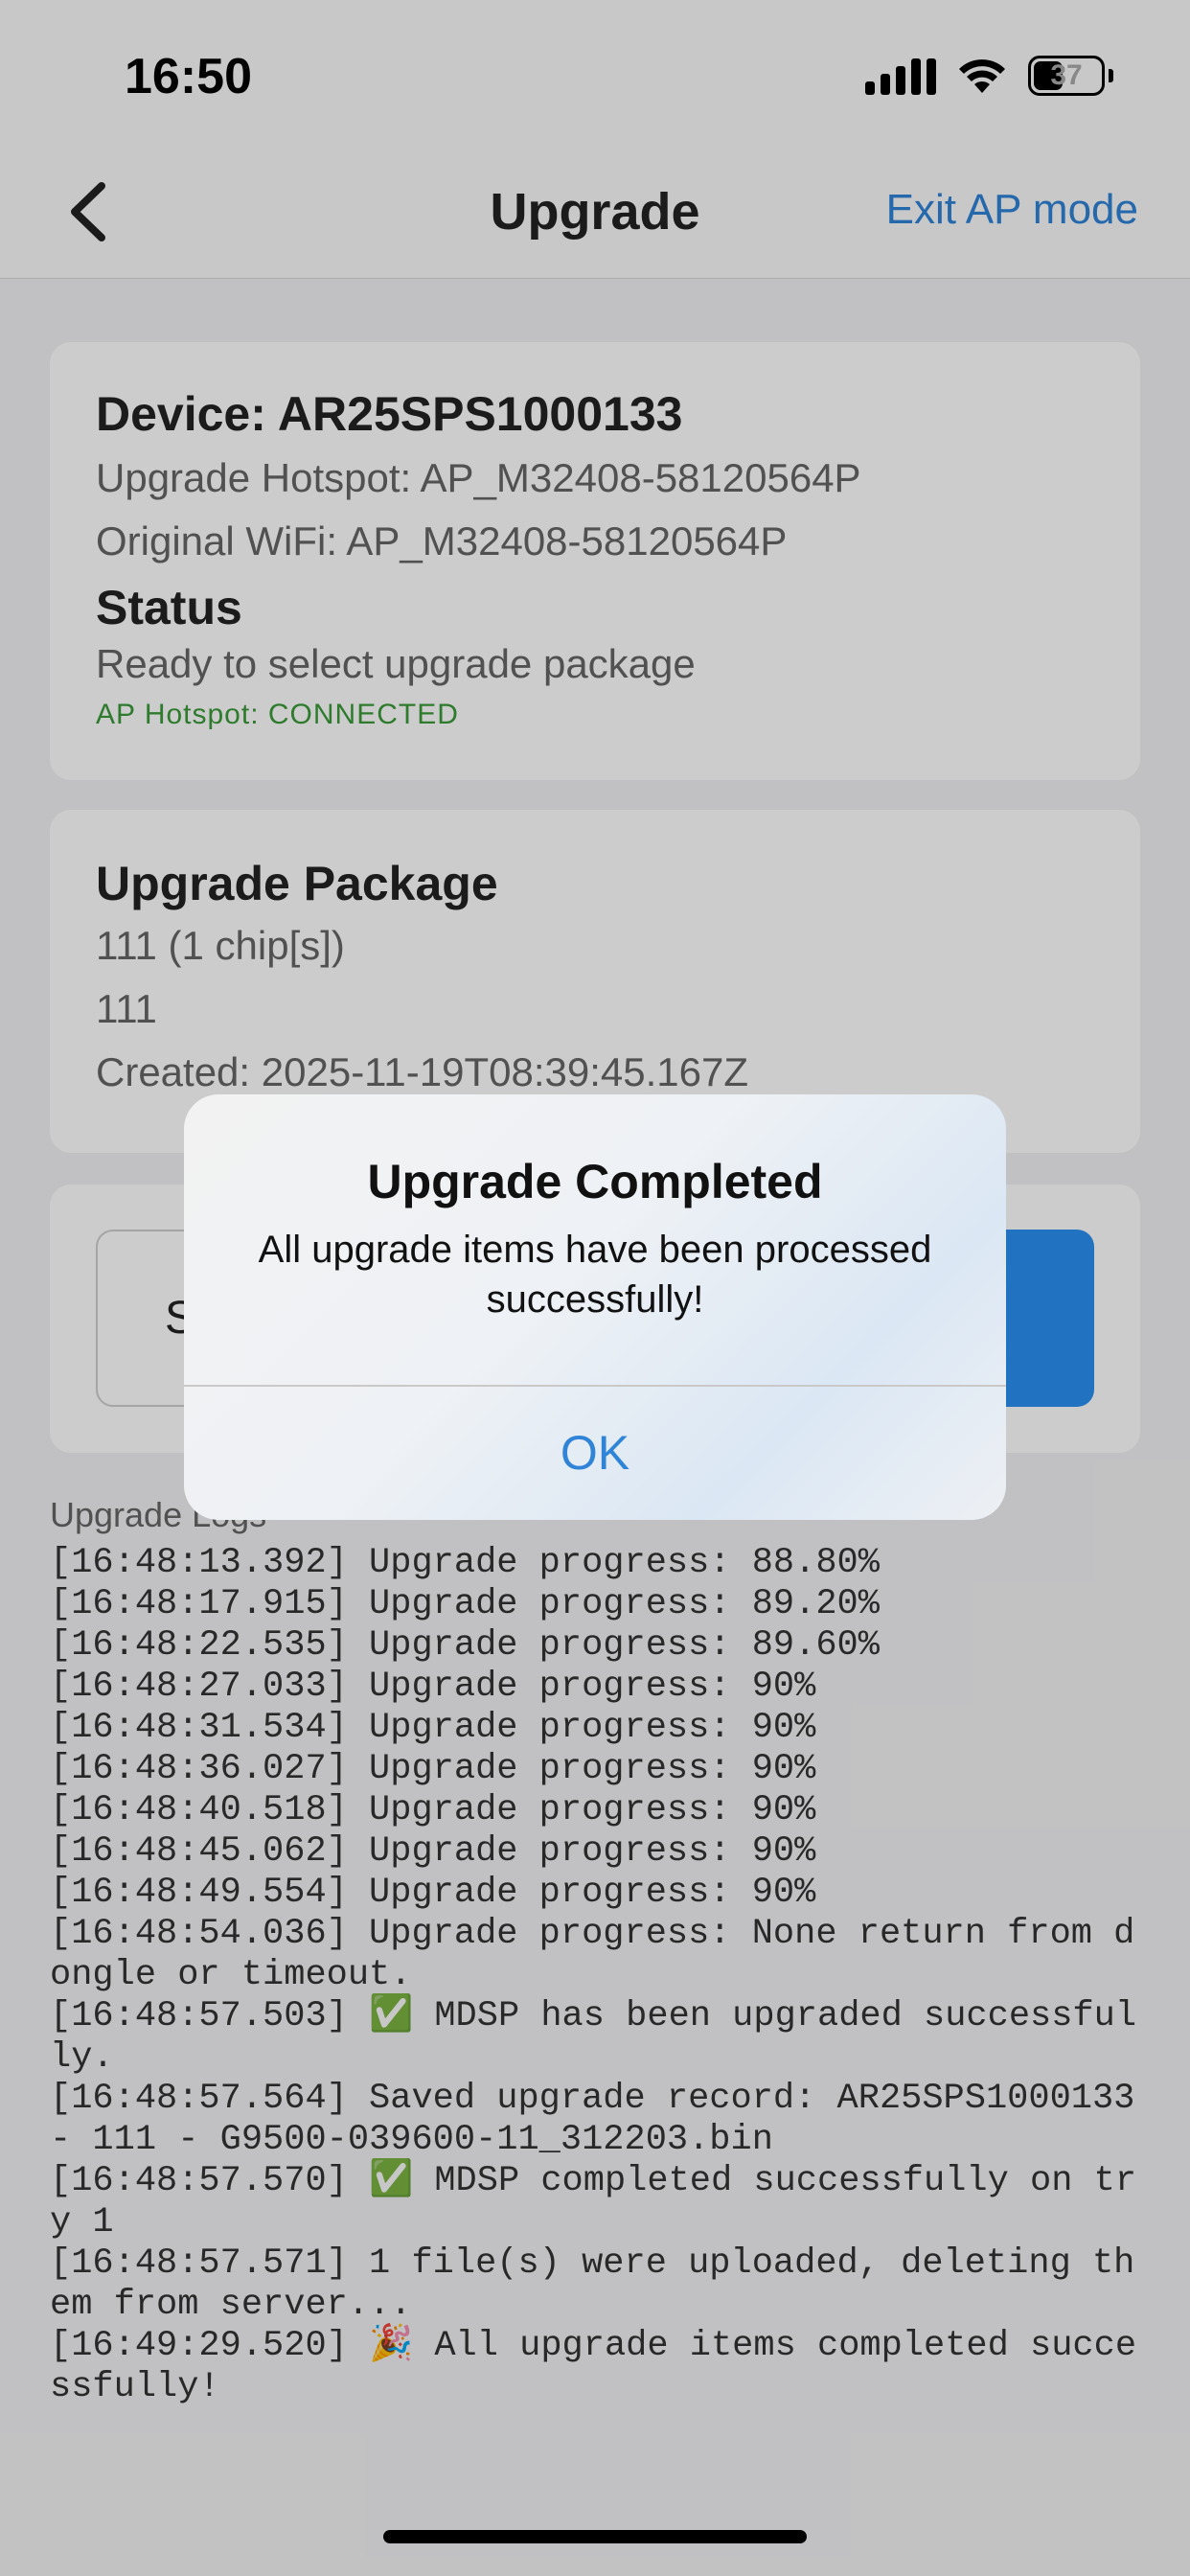 Image resolution: width=1190 pixels, height=2576 pixels. What do you see at coordinates (595, 1453) in the screenshot?
I see `dialog-ok-button: OK` at bounding box center [595, 1453].